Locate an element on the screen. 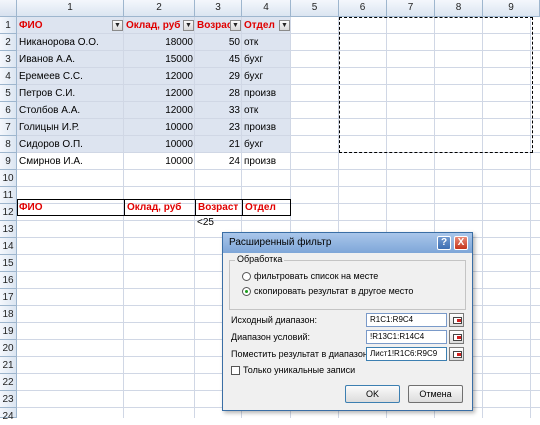  cell-age: 21 is located at coordinates (218, 144).